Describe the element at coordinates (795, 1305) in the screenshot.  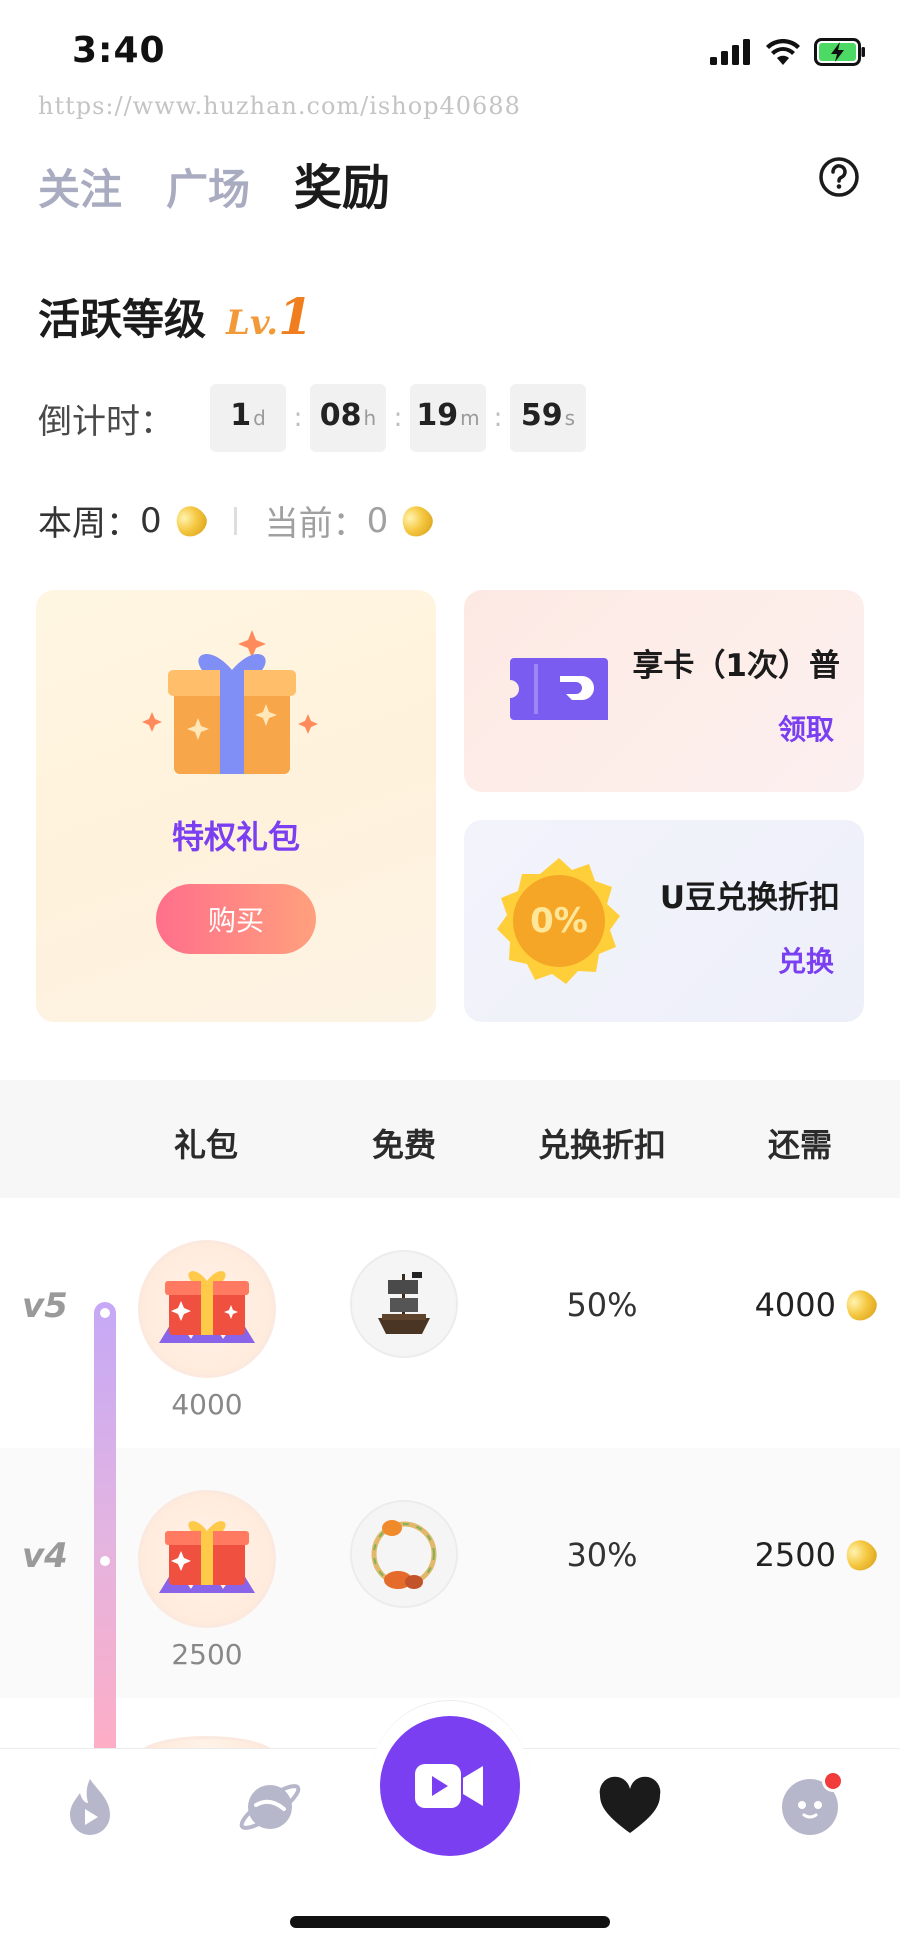
I see `need-value: 4000` at that location.